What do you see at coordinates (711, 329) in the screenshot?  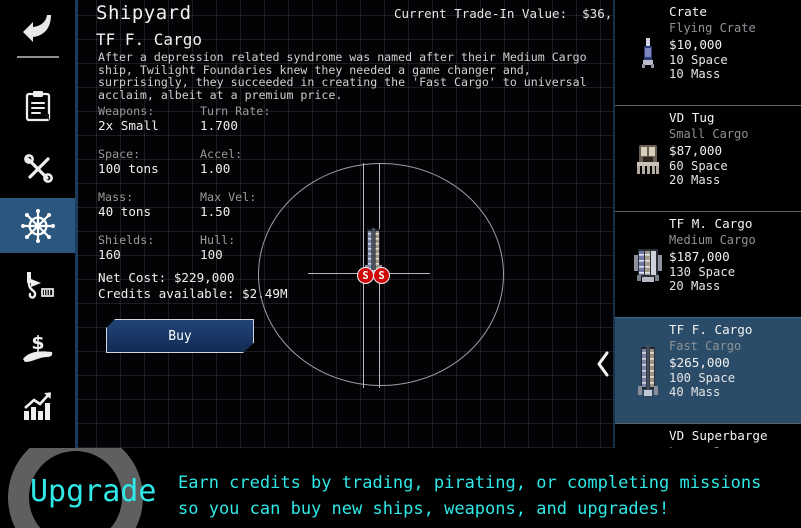 I see `ship-list-name: TF F. Cargo` at bounding box center [711, 329].